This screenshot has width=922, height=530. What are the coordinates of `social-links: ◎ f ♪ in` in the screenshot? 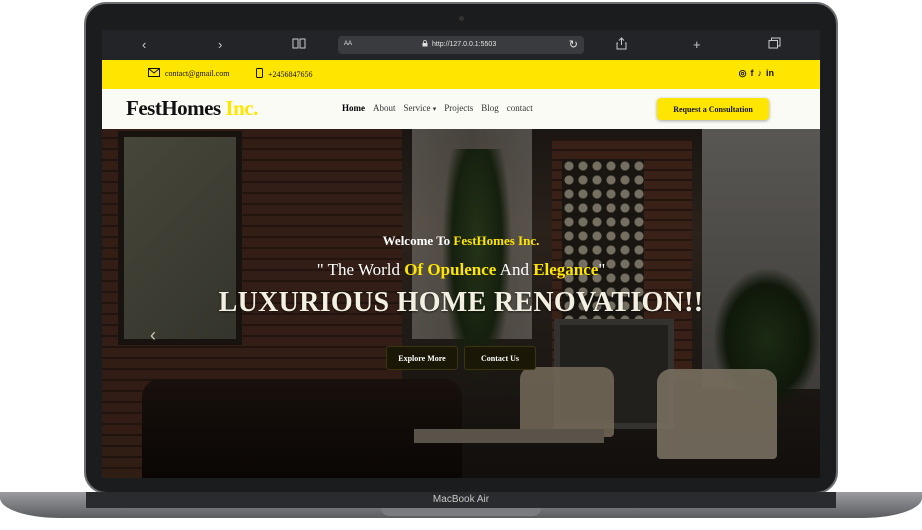 It's located at (756, 73).